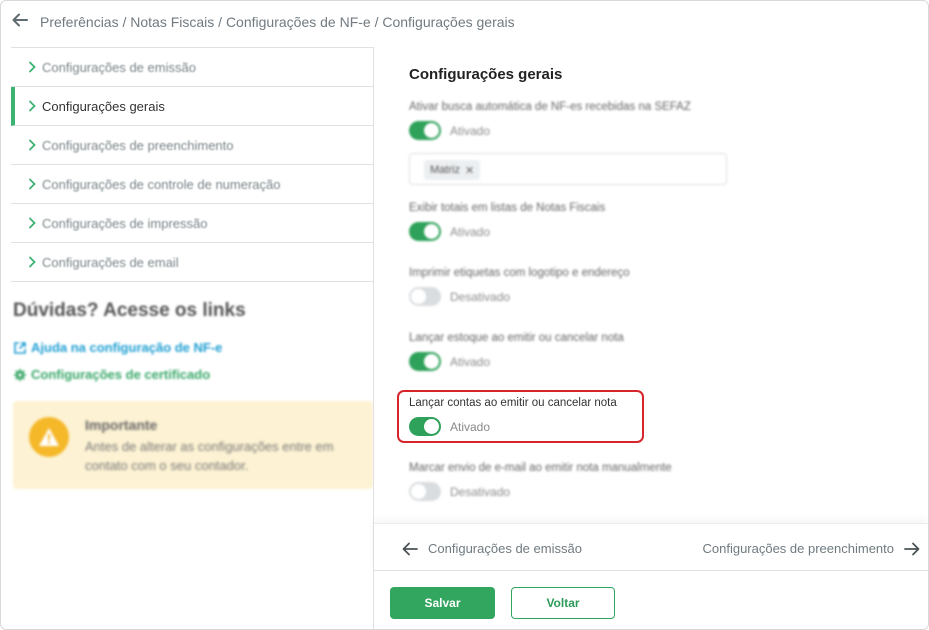 The height and width of the screenshot is (630, 929). What do you see at coordinates (138, 145) in the screenshot?
I see `sidebar-item-label: Configurações de preenchimento` at bounding box center [138, 145].